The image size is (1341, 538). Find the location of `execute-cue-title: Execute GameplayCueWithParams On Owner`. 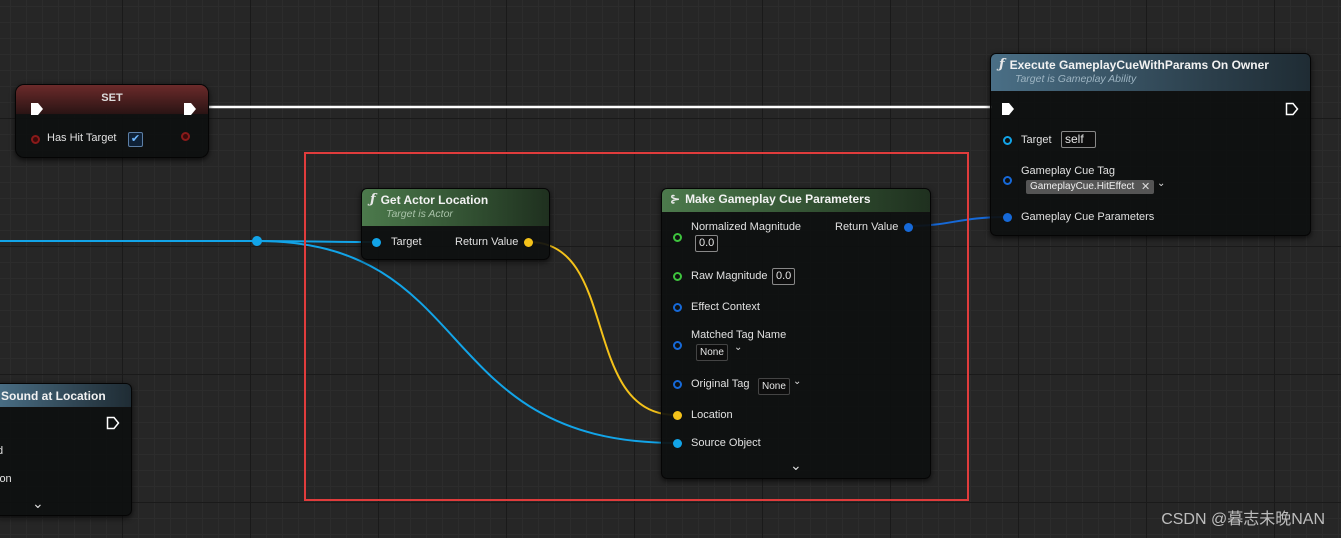

execute-cue-title: Execute GameplayCueWithParams On Owner is located at coordinates (1139, 64).